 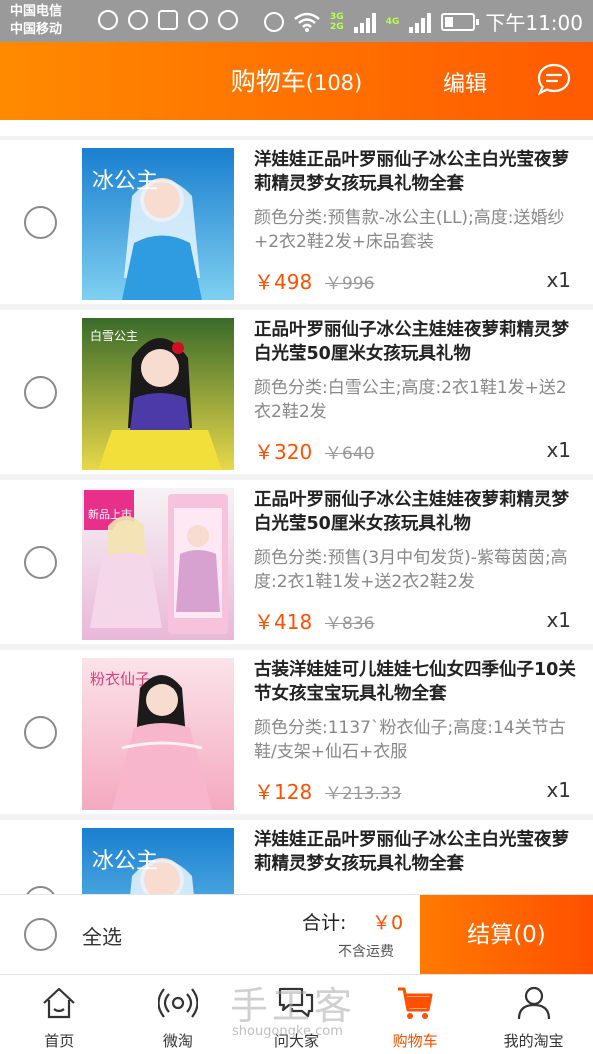 I want to click on watermark-logo: 手工客, so click(x=293, y=1006).